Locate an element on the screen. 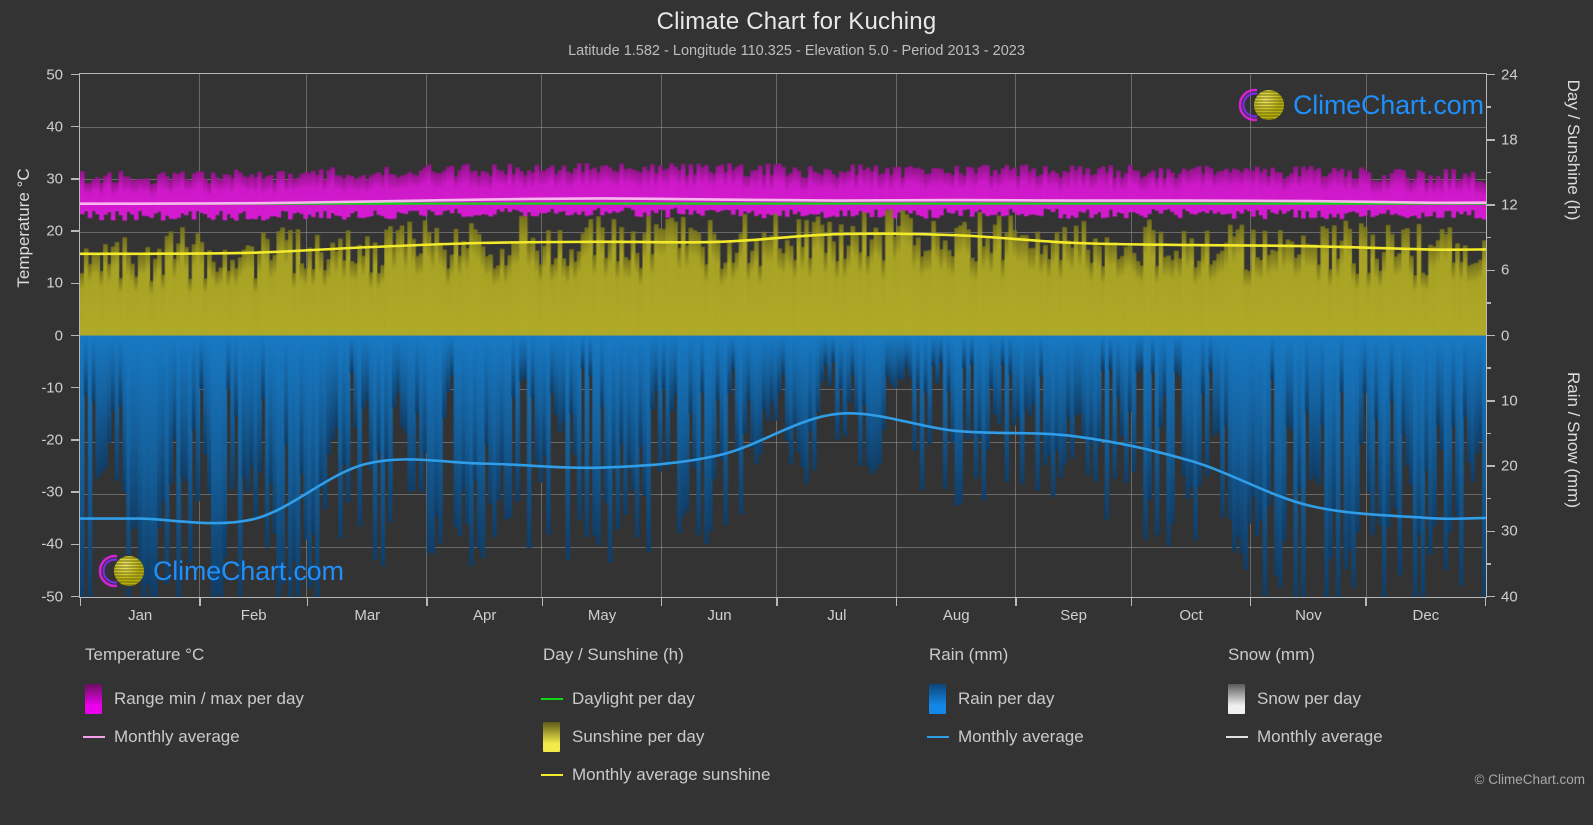  legend-item-label: Monthly average sunshine is located at coordinates (671, 774).